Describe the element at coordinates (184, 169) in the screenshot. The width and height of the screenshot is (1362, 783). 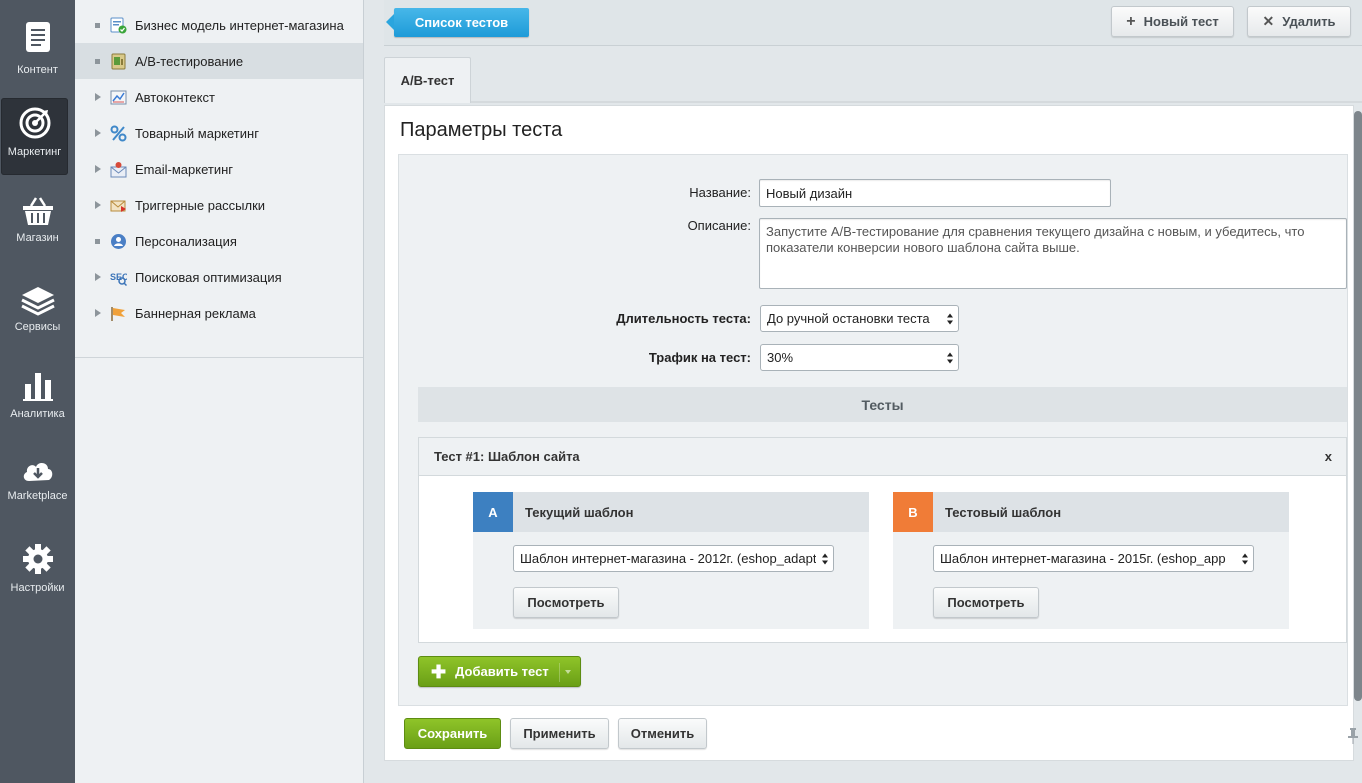
I see `submenu-item-label: Email-маркетинг` at that location.